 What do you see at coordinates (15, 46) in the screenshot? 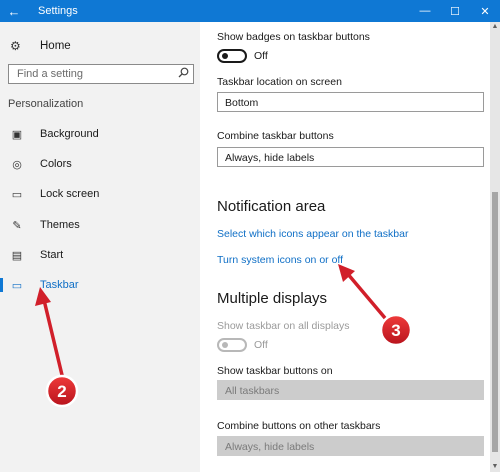
I see `gear-icon: ⚙` at bounding box center [15, 46].